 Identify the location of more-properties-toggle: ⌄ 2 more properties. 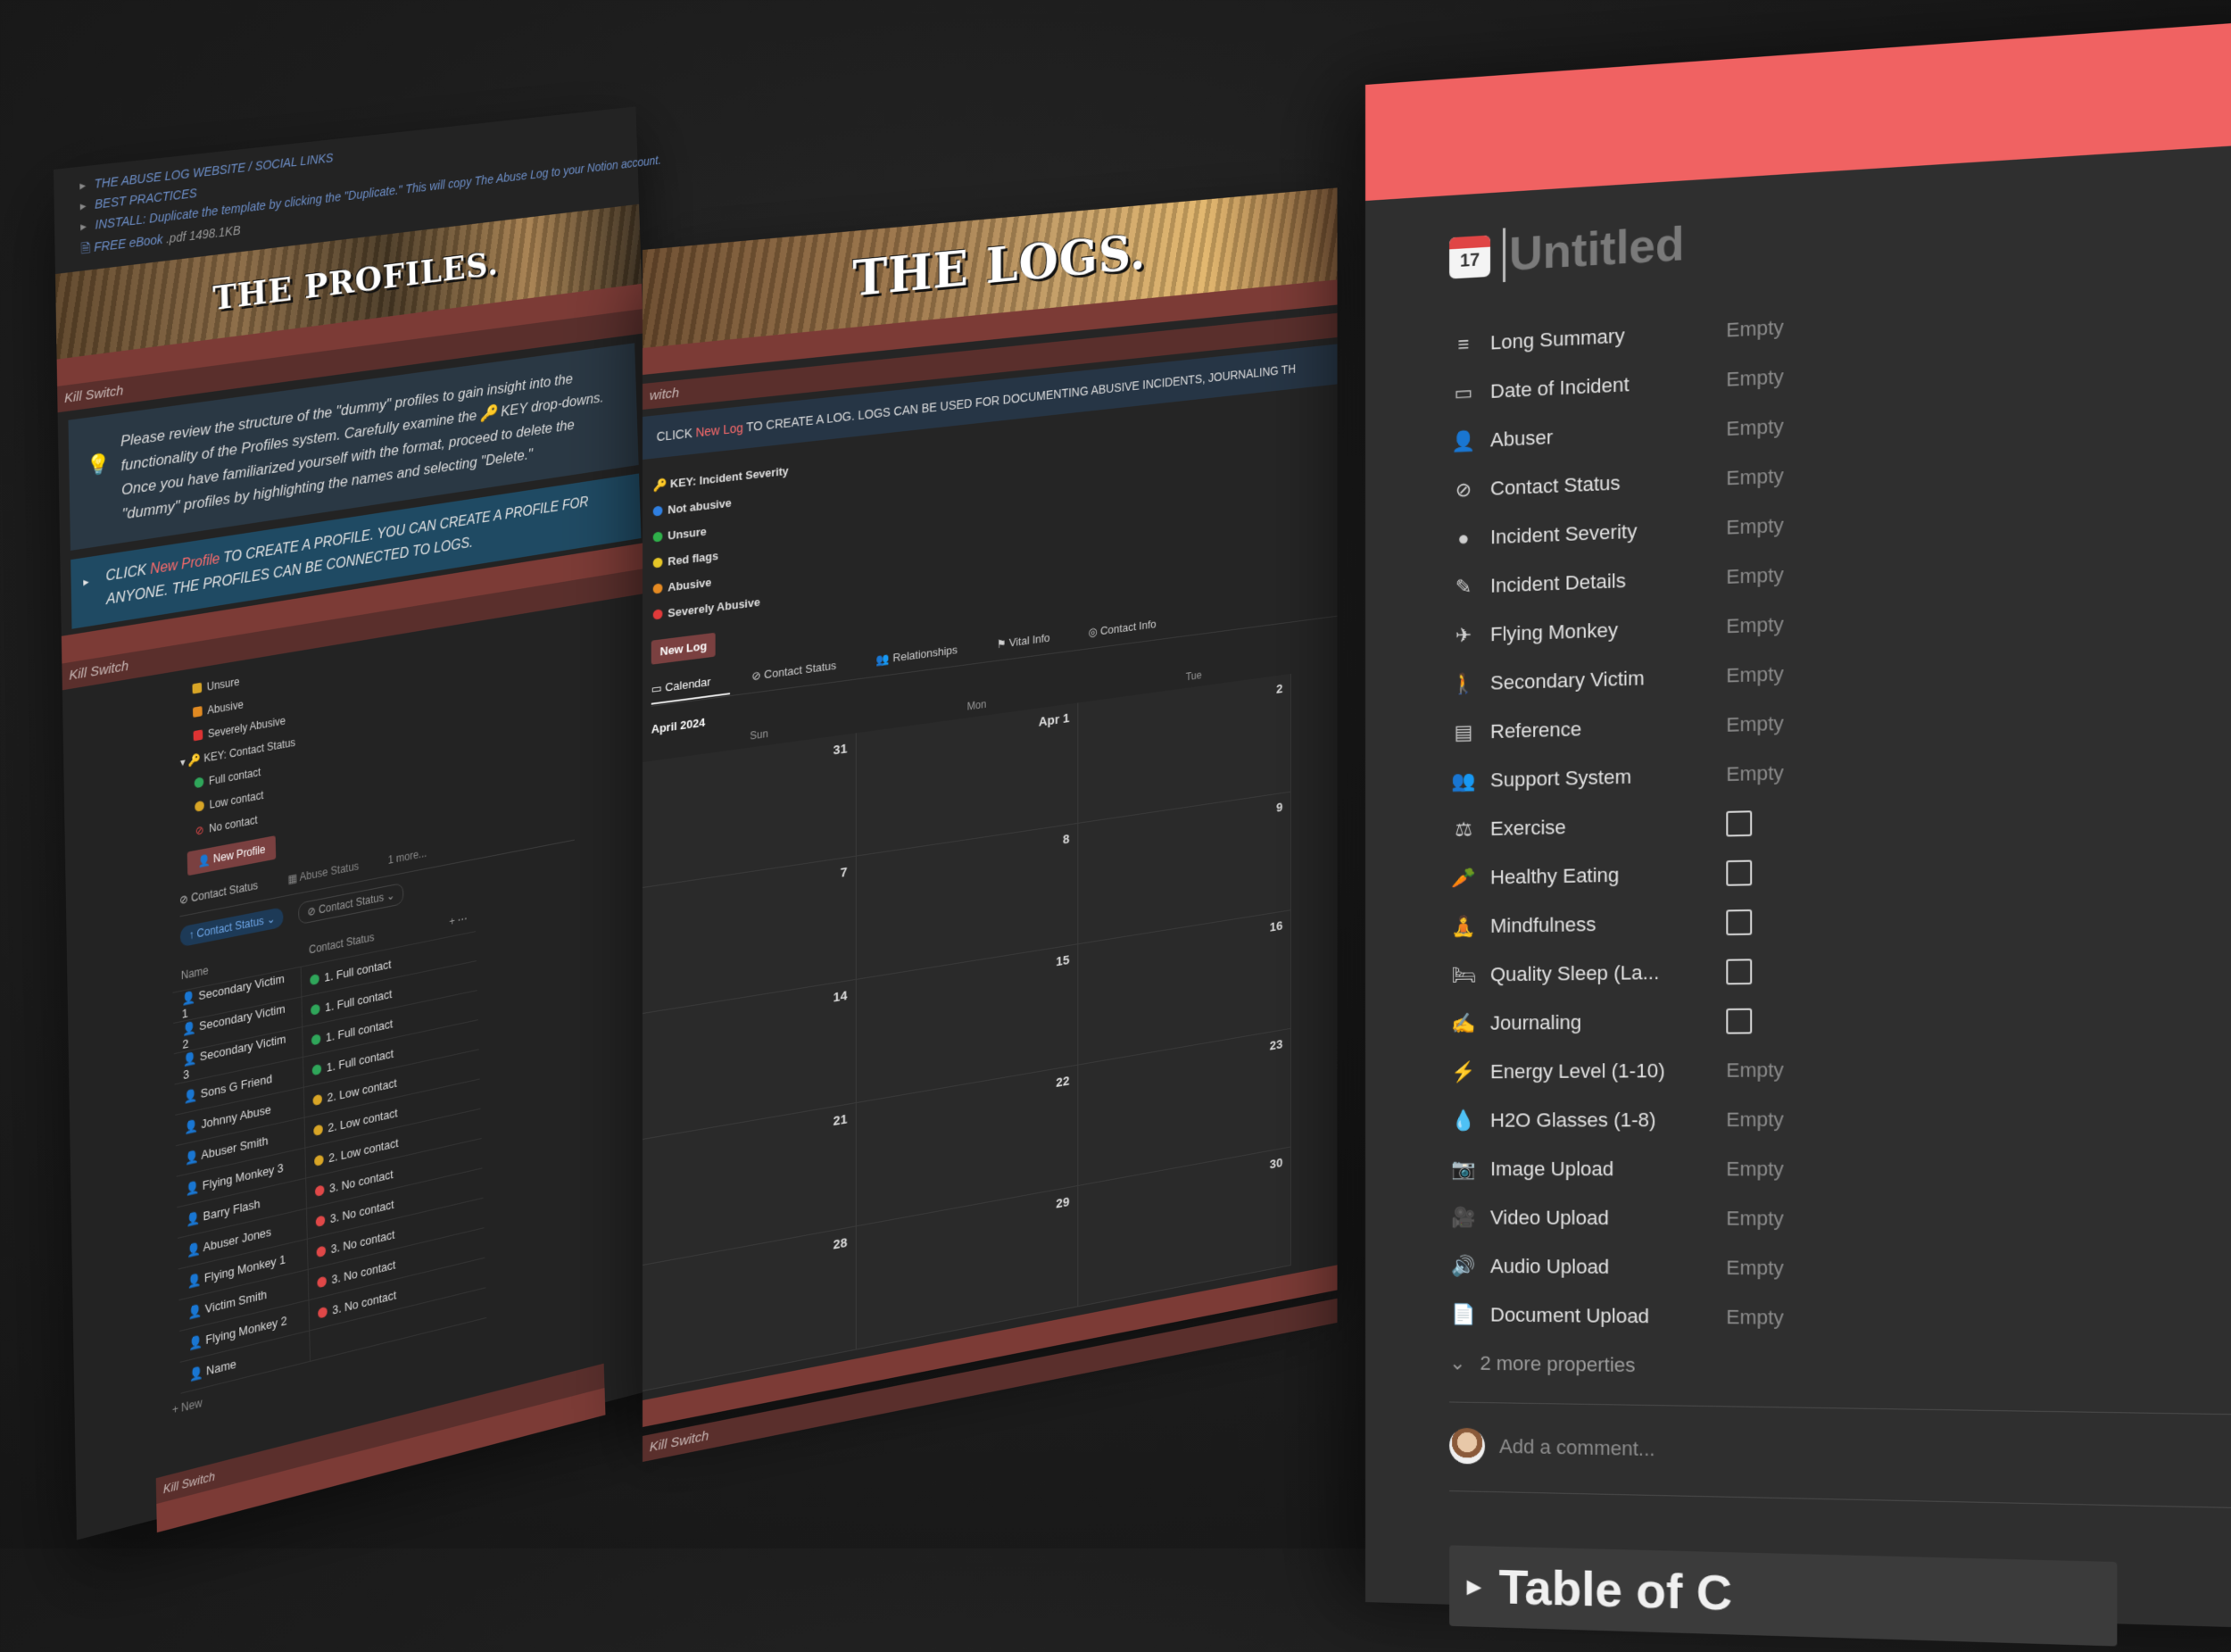
(1840, 1369).